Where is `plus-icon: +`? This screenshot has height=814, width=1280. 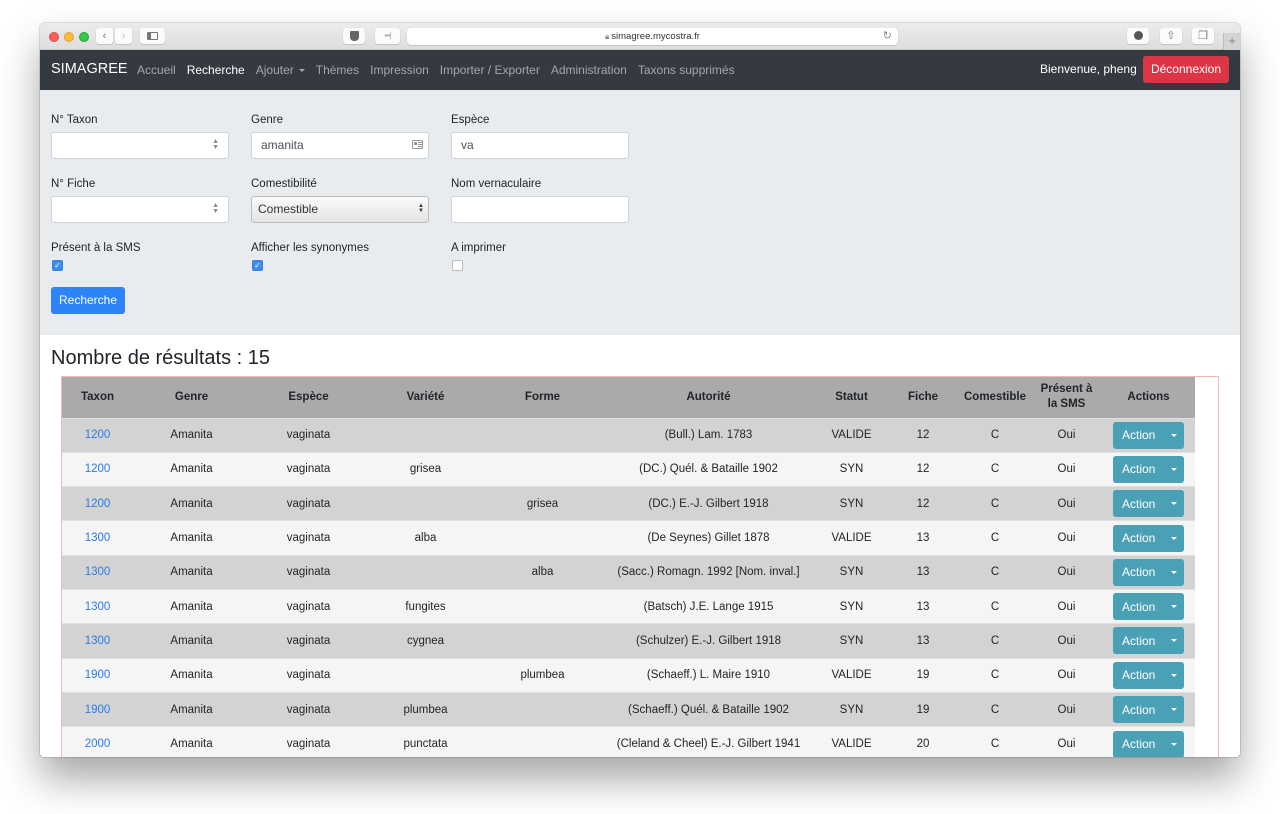
plus-icon: + is located at coordinates (1232, 40).